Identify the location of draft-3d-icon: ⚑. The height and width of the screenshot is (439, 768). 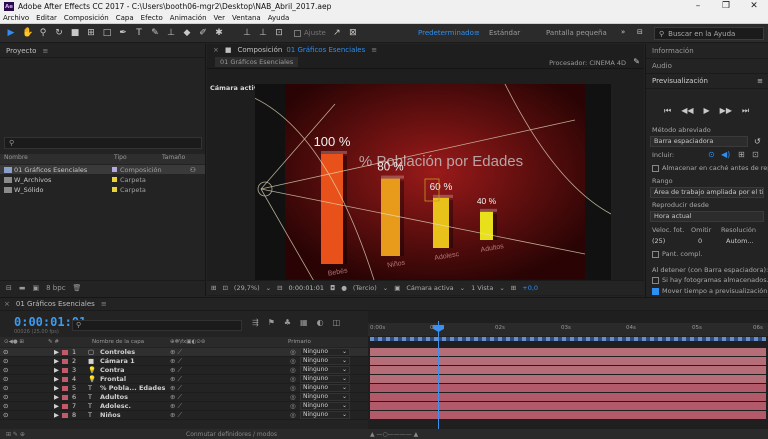
(271, 322).